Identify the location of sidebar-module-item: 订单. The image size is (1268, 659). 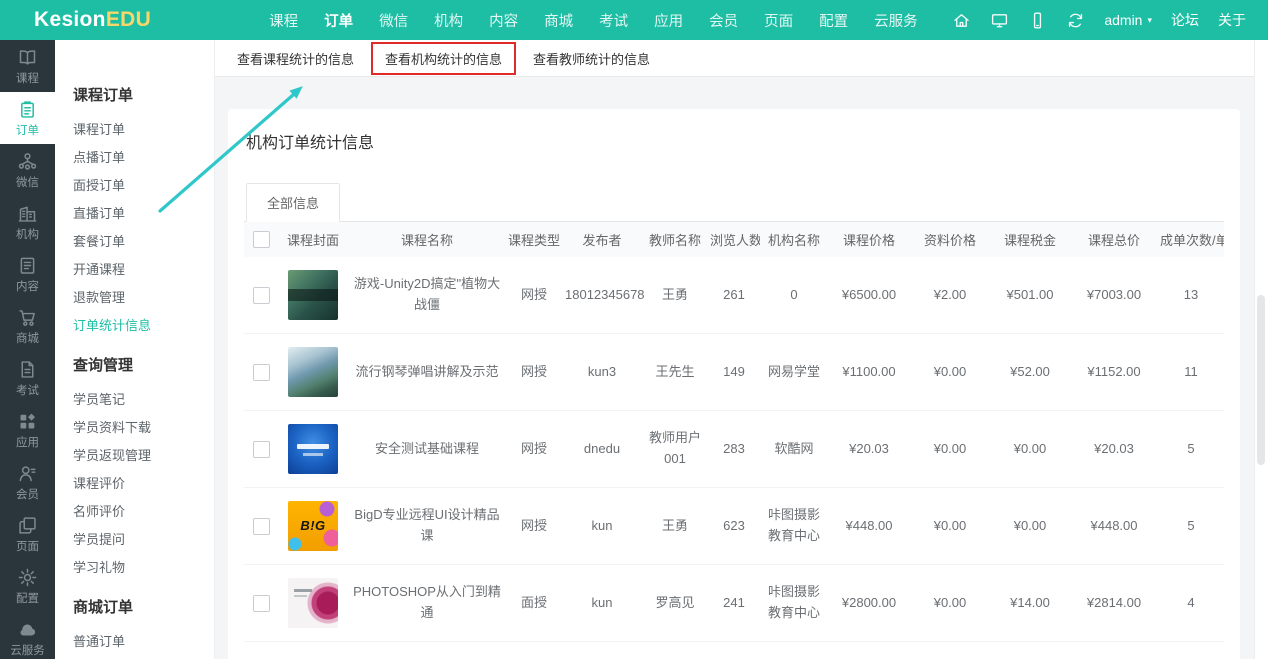
(27, 118).